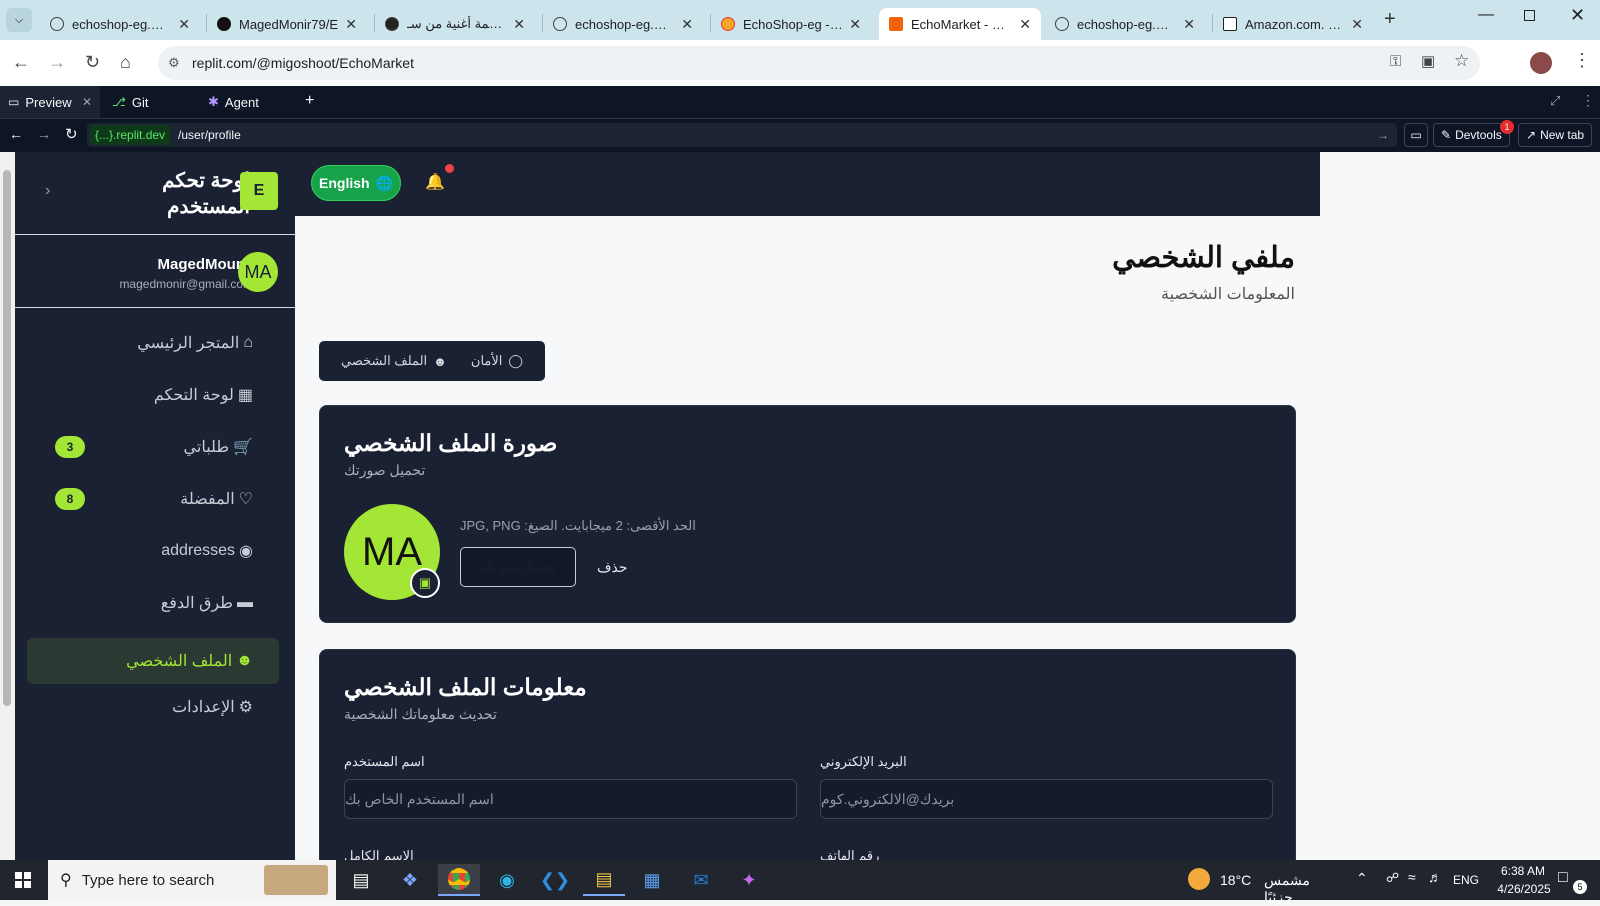 Image resolution: width=1600 pixels, height=906 pixels. What do you see at coordinates (728, 24) in the screenshot?
I see `firebase-icon` at bounding box center [728, 24].